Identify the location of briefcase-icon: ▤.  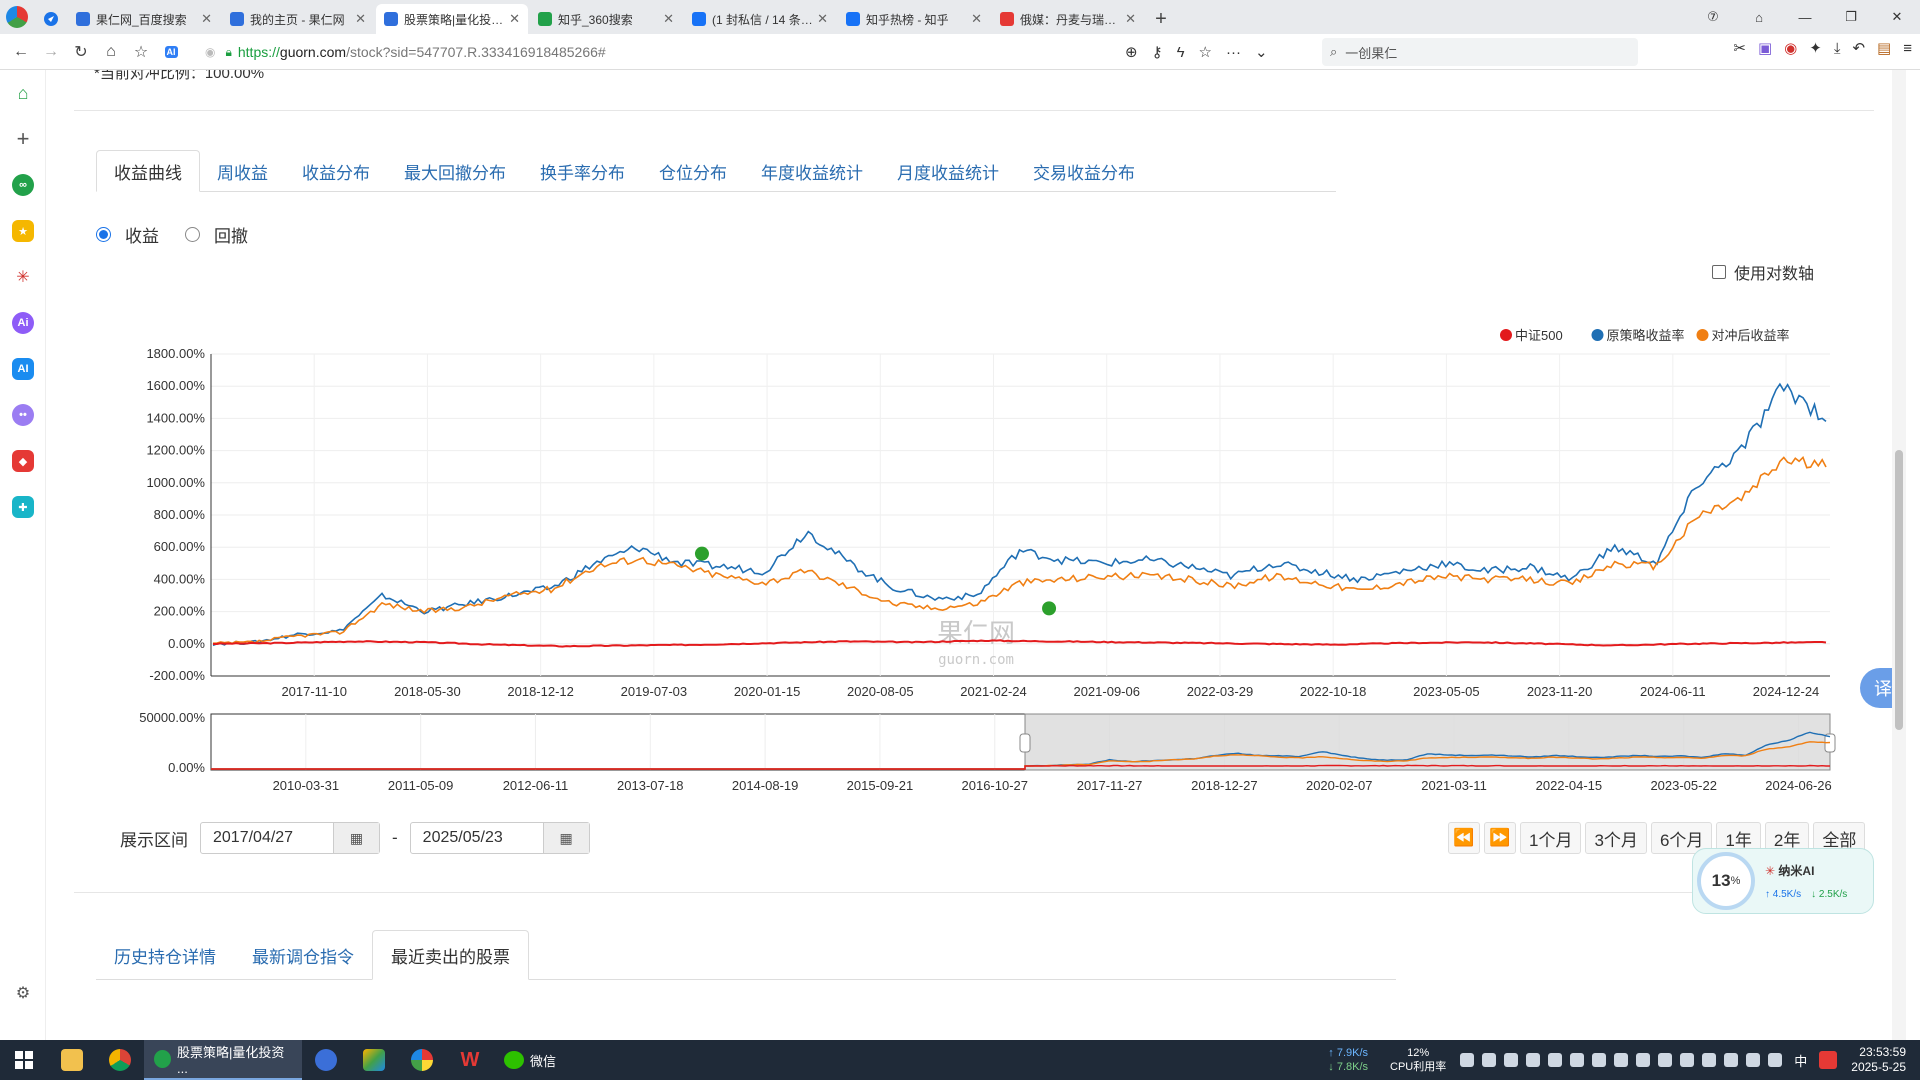
(1884, 48).